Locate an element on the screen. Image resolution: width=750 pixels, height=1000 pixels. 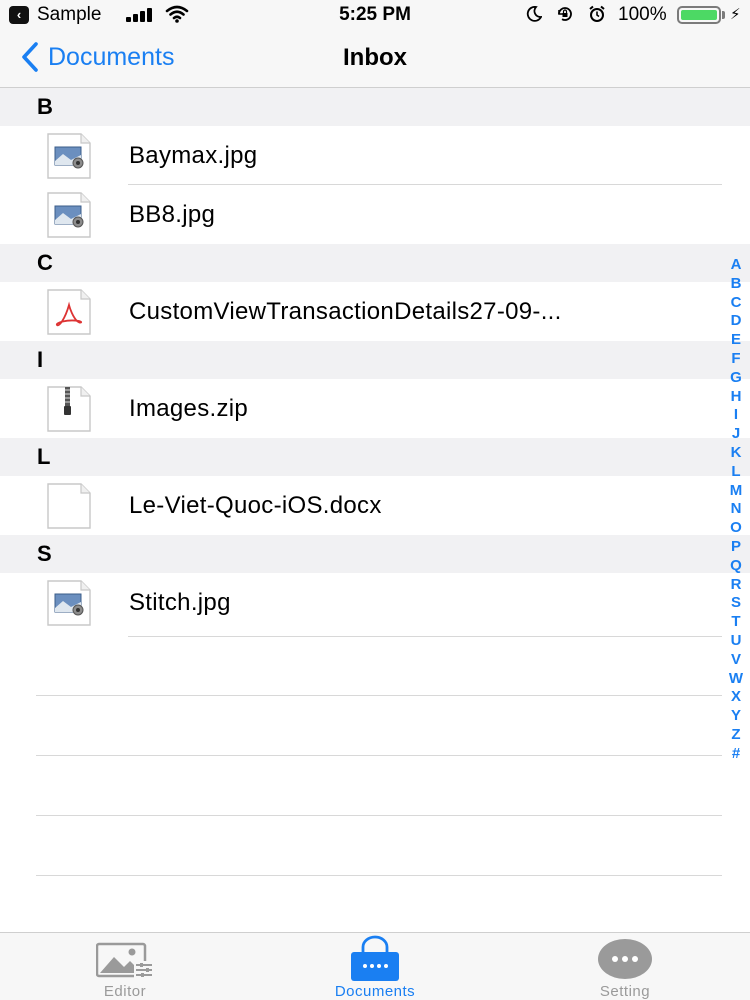
alarm-icon is located at coordinates (597, 13).